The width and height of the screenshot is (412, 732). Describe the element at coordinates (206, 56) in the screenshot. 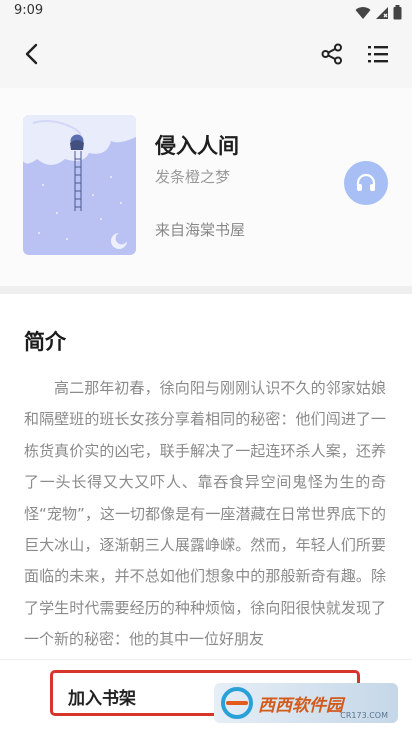

I see `toolbar` at that location.